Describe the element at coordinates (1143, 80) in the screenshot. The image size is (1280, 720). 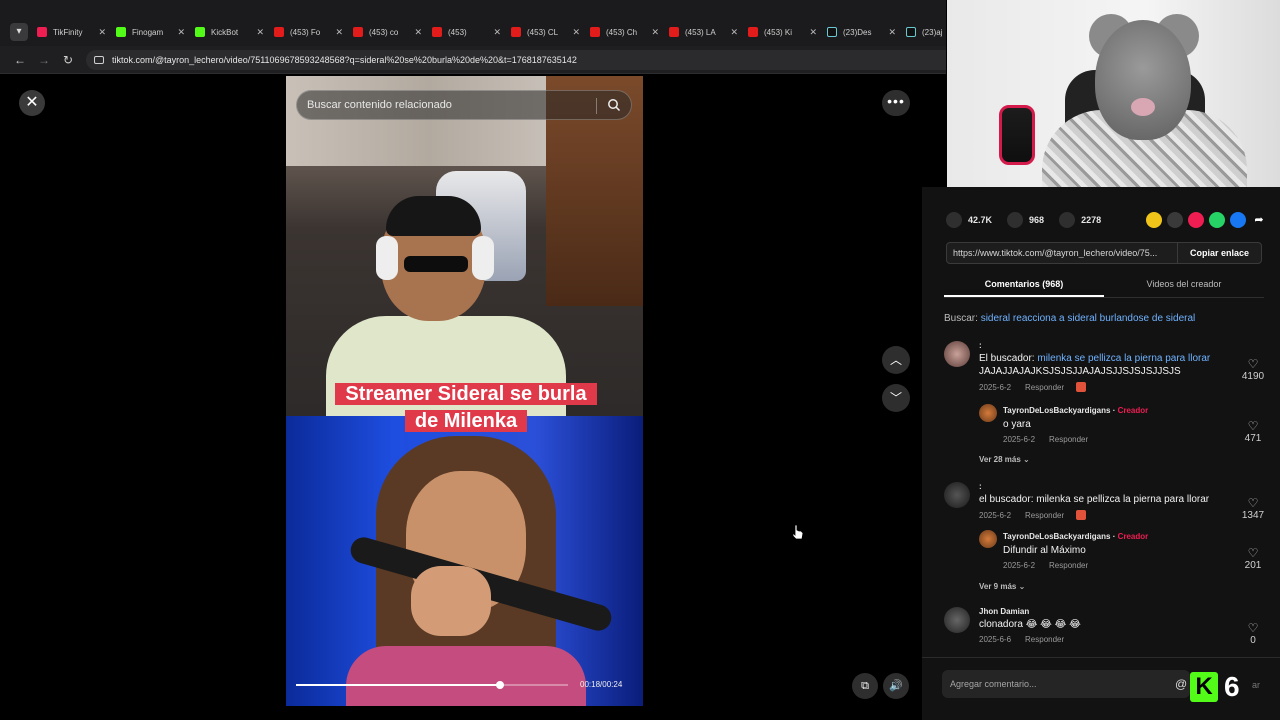
I see `rat-mask` at that location.